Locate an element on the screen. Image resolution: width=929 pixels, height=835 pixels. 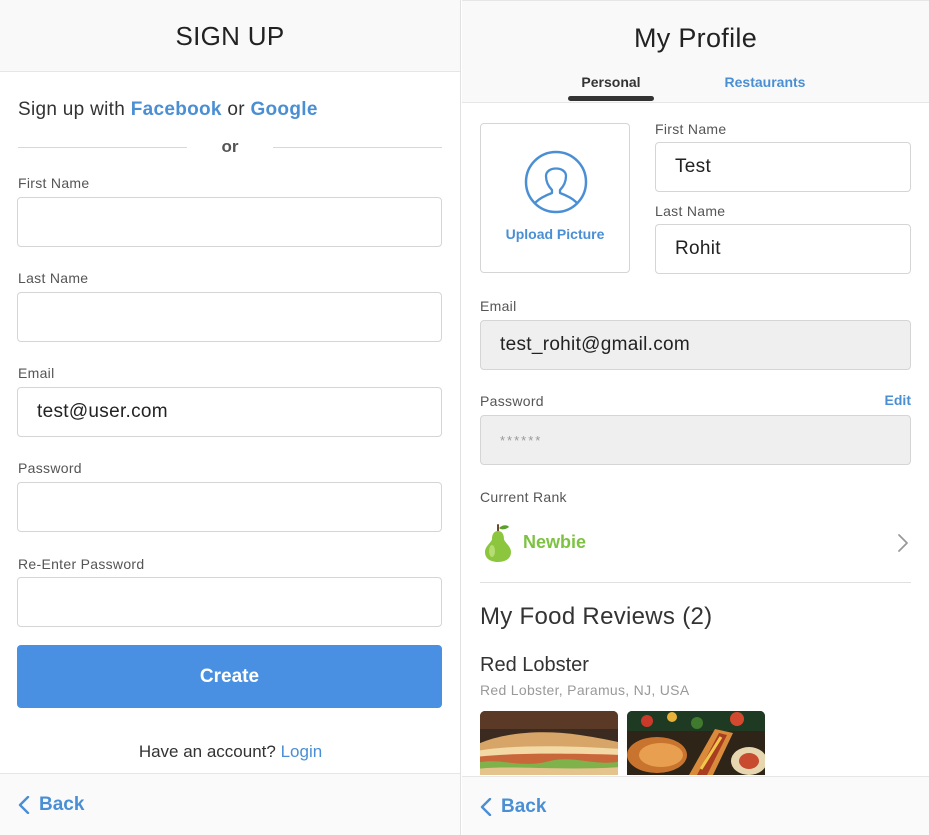
review-restaurant-location: Red Lobster, Paramus, NJ, USA is located at coordinates (585, 690).